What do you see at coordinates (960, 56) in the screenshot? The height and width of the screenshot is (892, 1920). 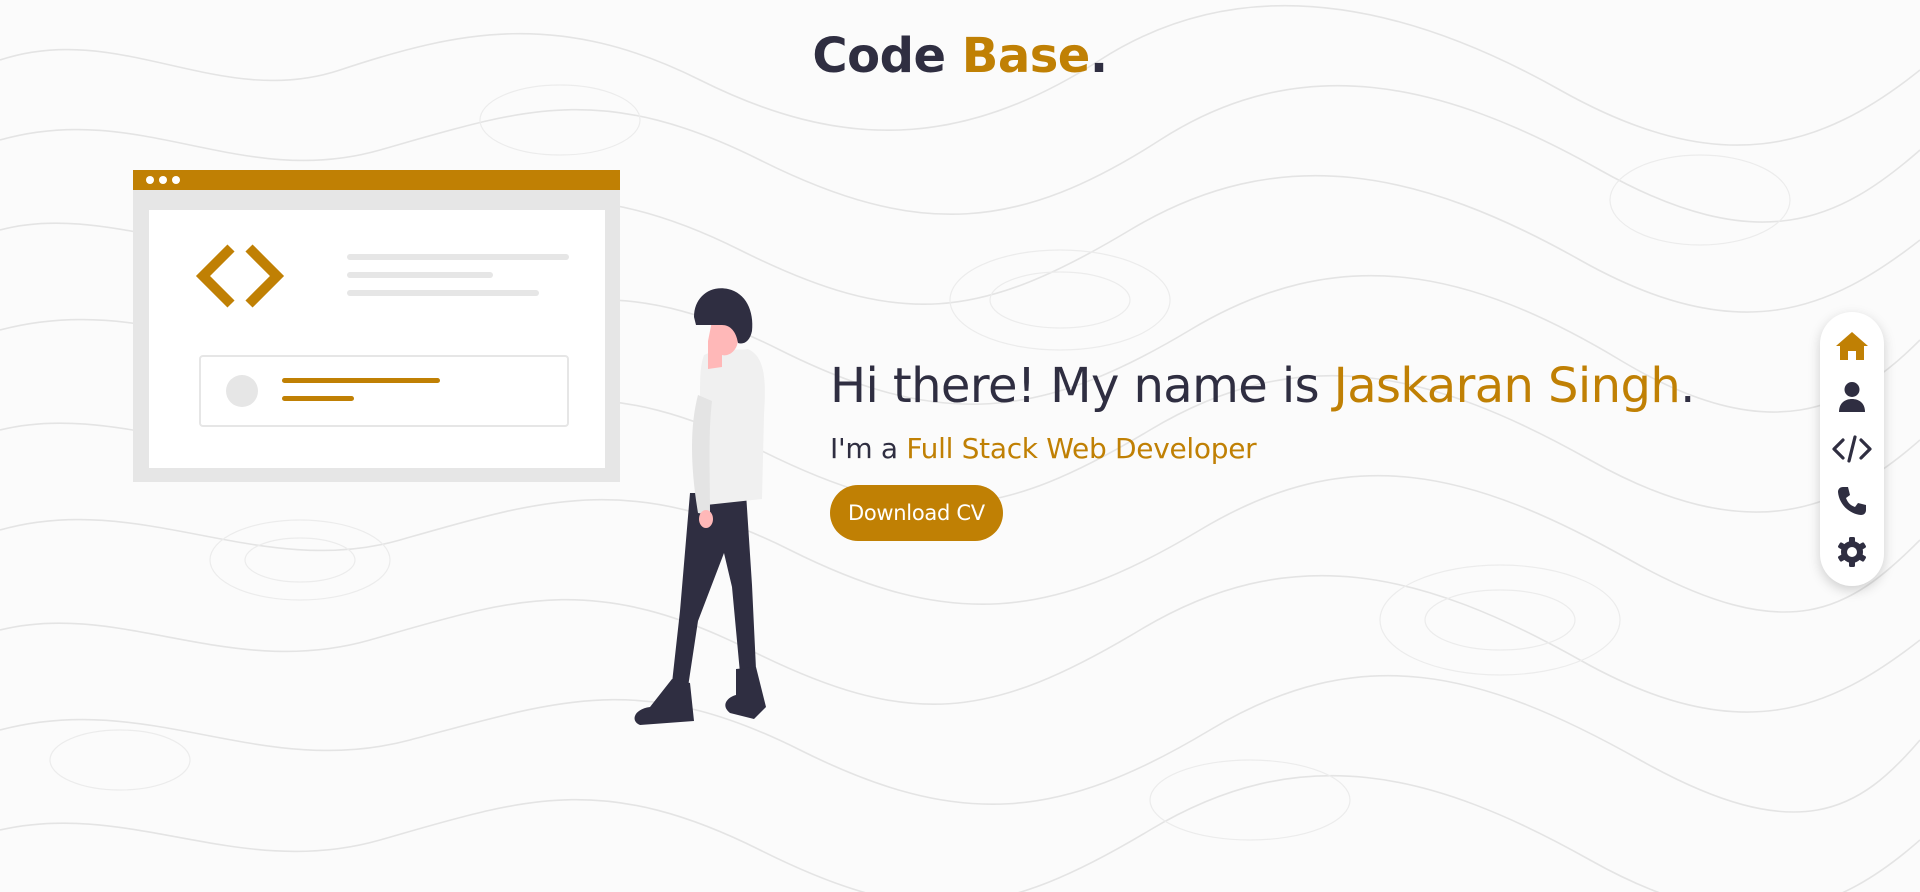 I see `site-logo: Code Base.` at bounding box center [960, 56].